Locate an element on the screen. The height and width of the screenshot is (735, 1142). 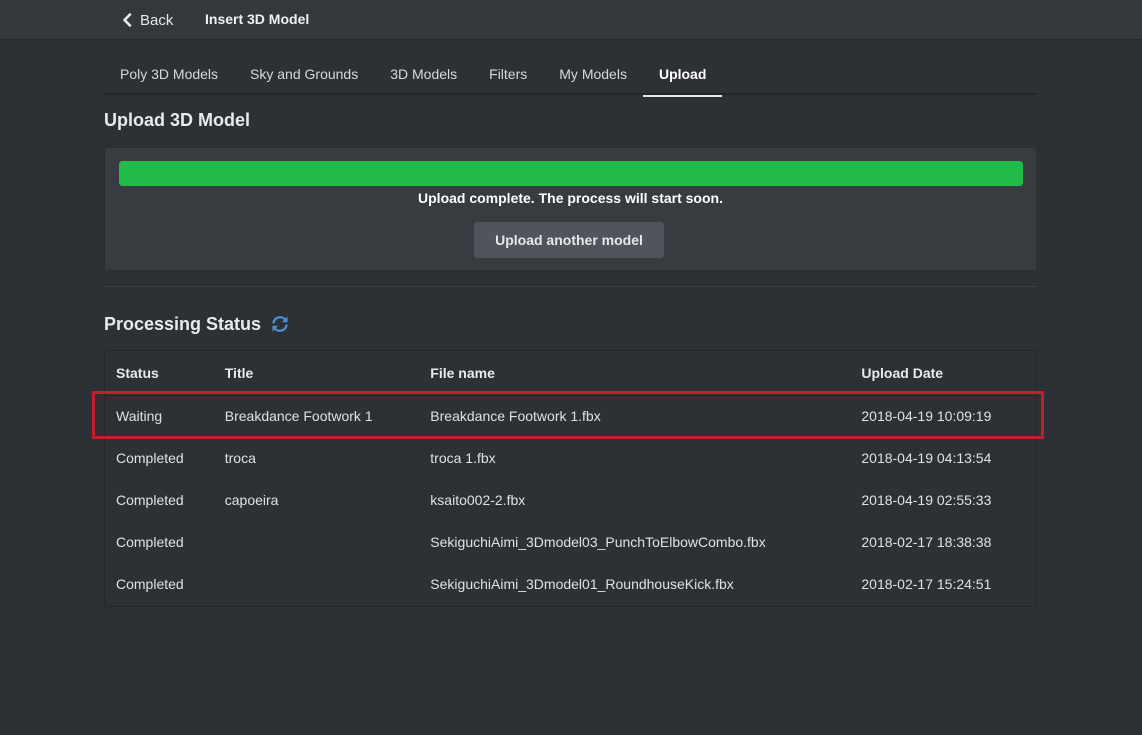
chevron-left-icon is located at coordinates (127, 20).